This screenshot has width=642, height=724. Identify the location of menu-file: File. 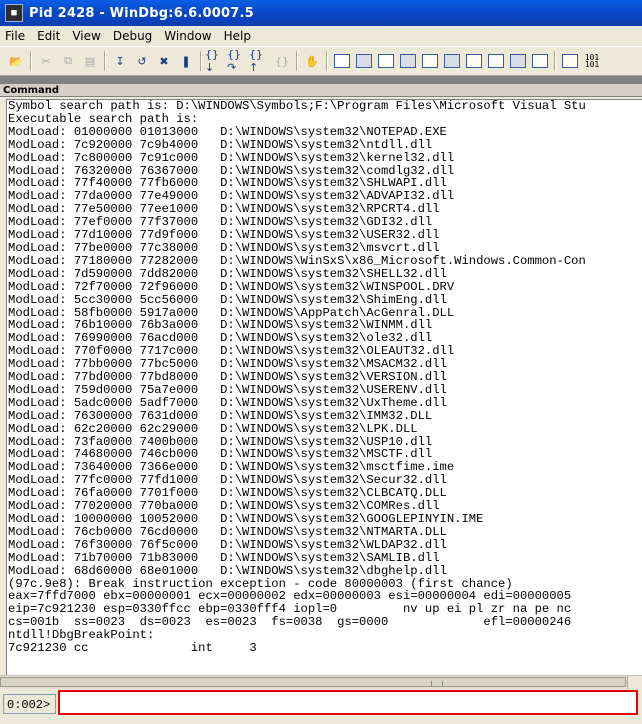
(15, 36).